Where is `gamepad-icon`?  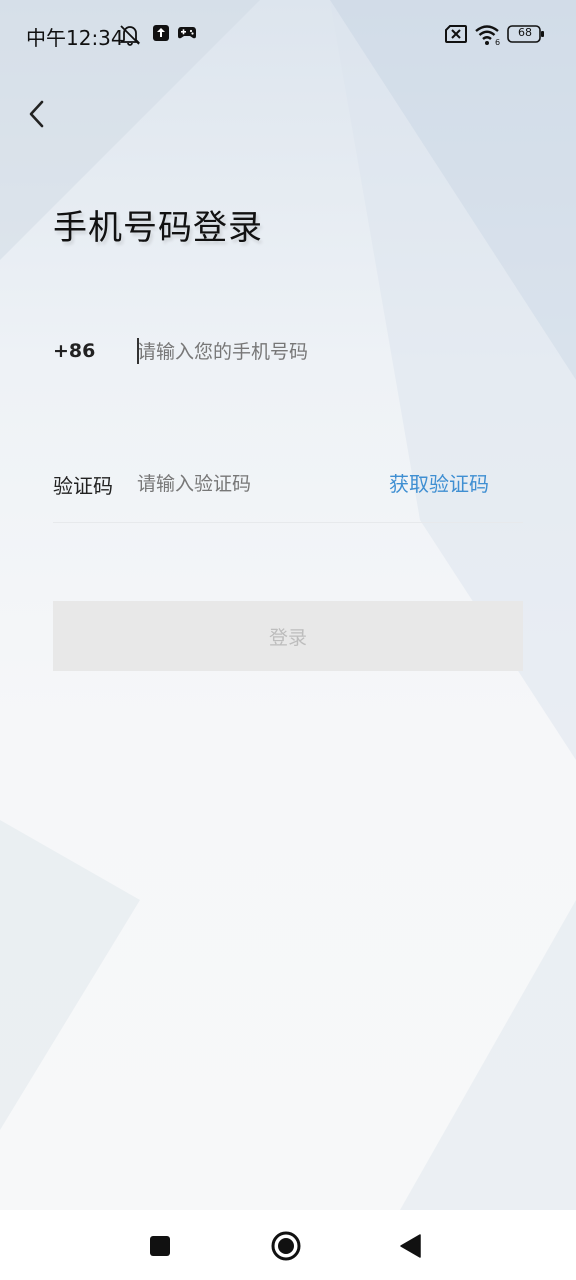
gamepad-icon is located at coordinates (187, 35).